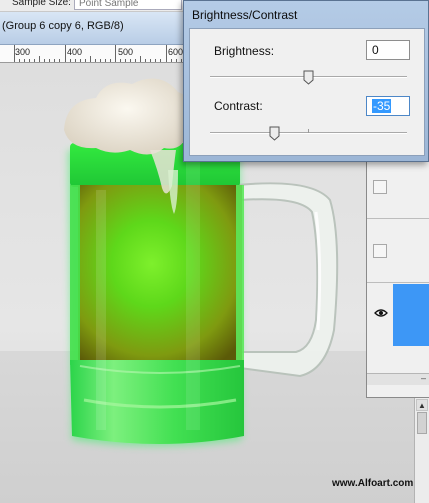  Describe the element at coordinates (397, 278) in the screenshot. I see `layers-panel: –` at that location.